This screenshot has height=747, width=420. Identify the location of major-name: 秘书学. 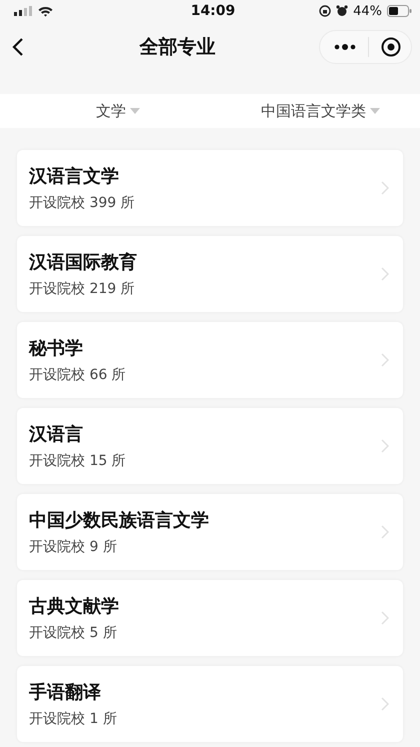
(56, 348).